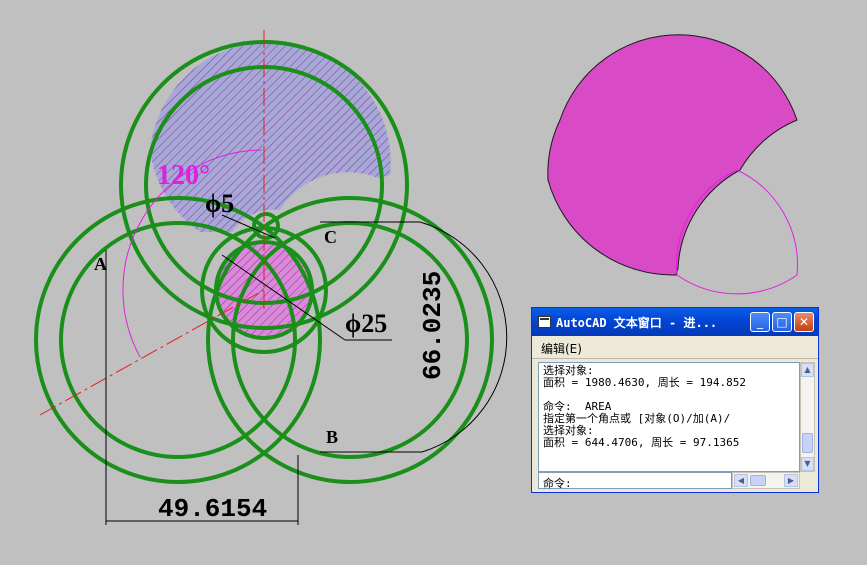  I want to click on scroll-up-icon: ▲, so click(807, 370).